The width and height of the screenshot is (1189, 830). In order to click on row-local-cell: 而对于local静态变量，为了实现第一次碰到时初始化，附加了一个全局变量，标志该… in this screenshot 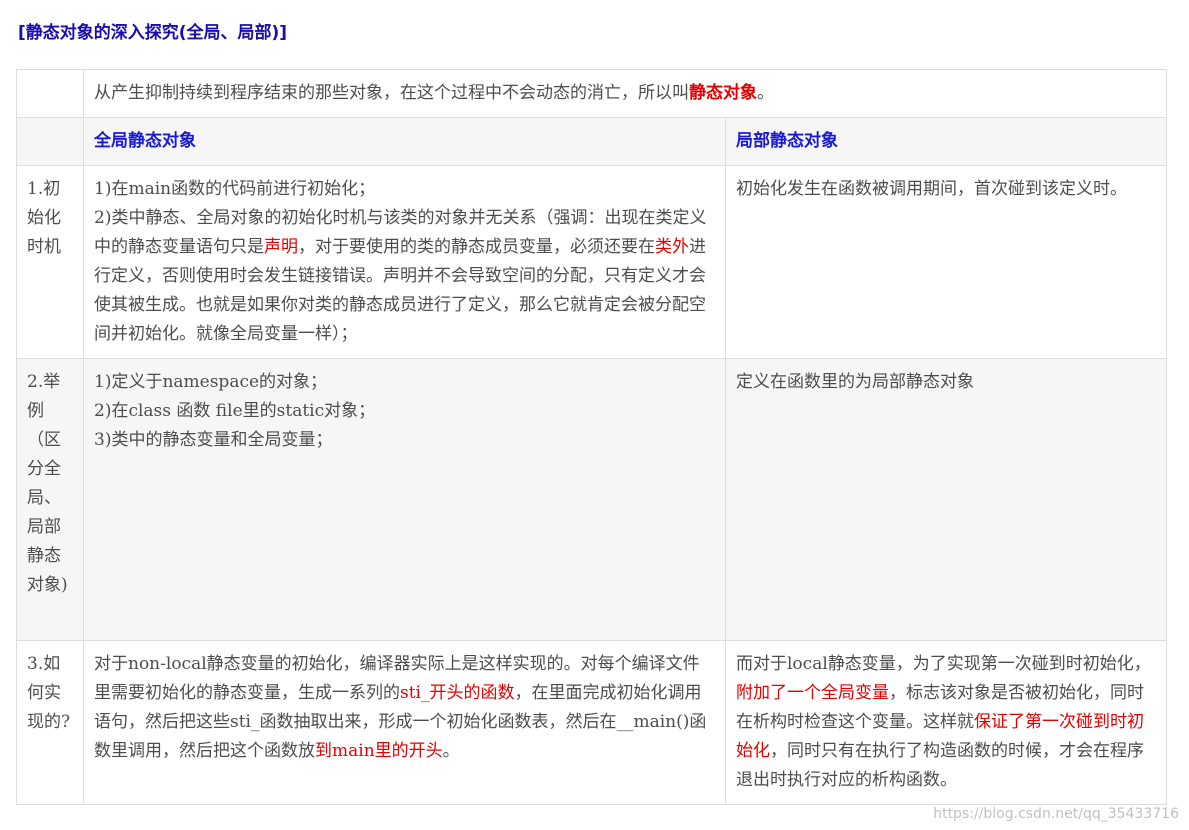, I will do `click(946, 722)`.